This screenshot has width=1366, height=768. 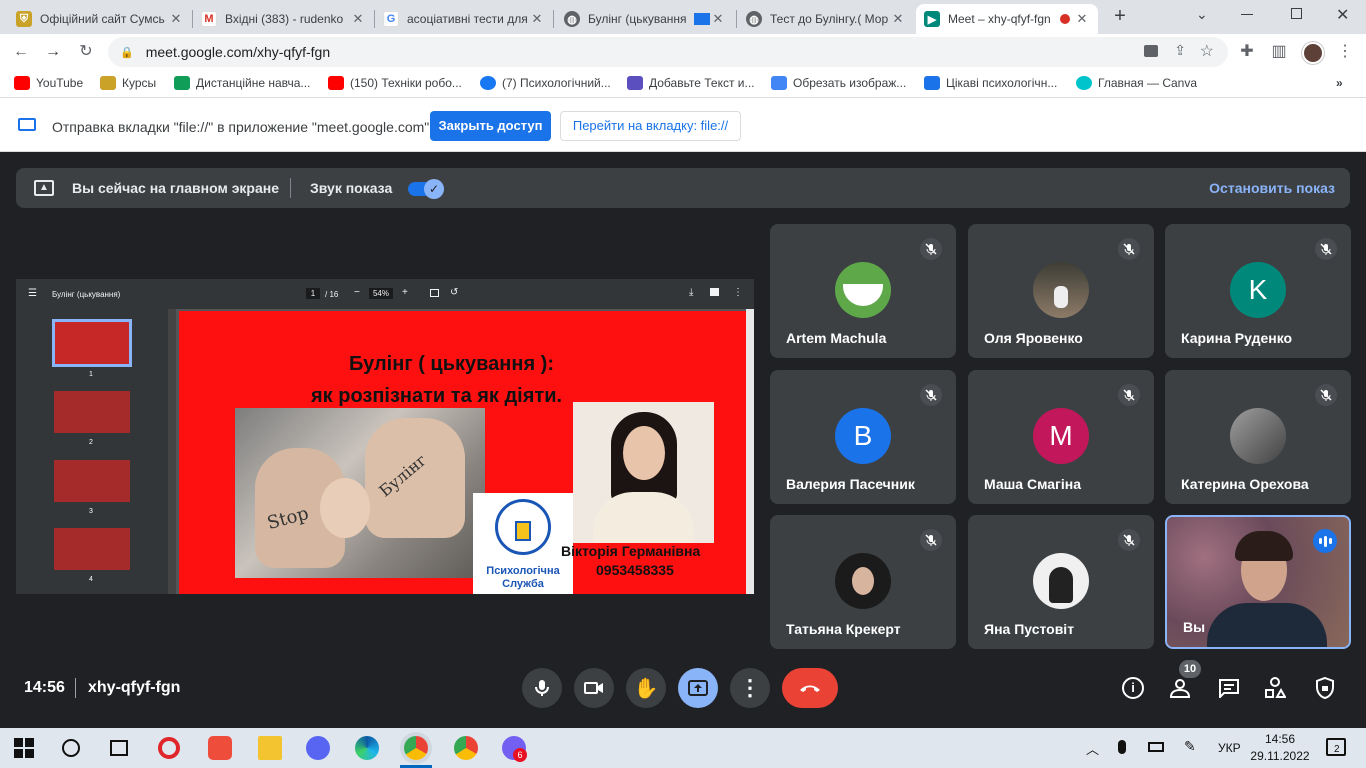 What do you see at coordinates (542, 688) in the screenshot?
I see `mic-button` at bounding box center [542, 688].